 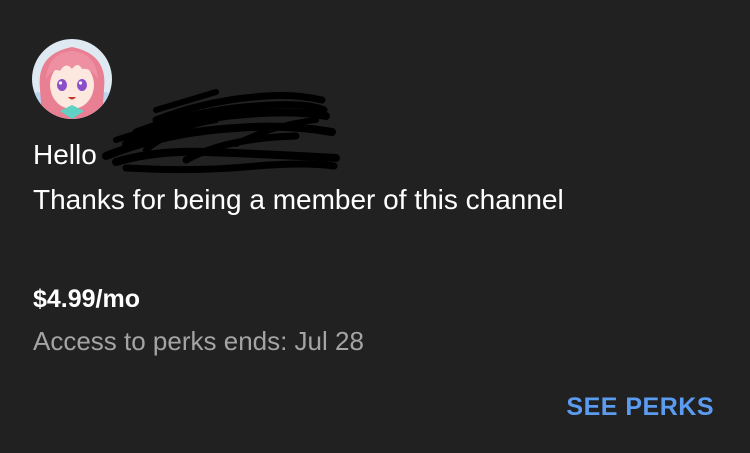 What do you see at coordinates (221, 131) in the screenshot?
I see `redaction-scribble` at bounding box center [221, 131].